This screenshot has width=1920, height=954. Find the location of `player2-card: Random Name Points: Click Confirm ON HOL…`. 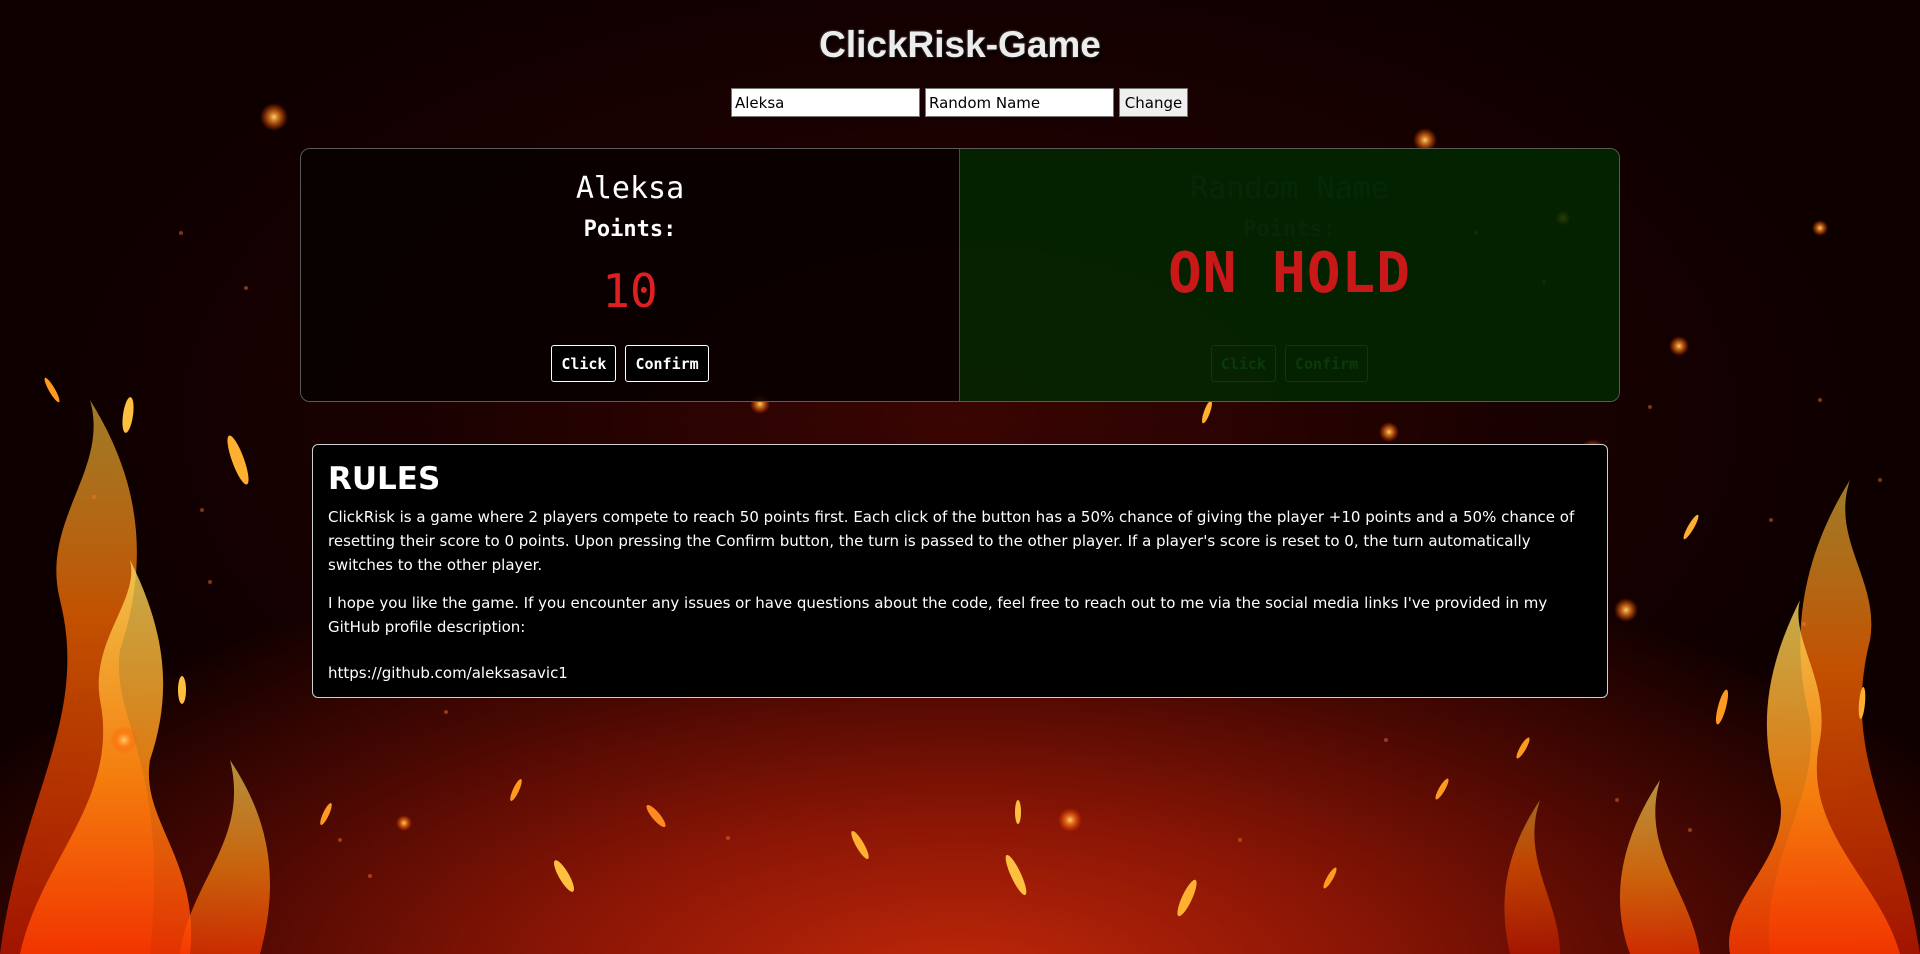

player2-card: Random Name Points: Click Confirm ON HOL… is located at coordinates (1289, 275).